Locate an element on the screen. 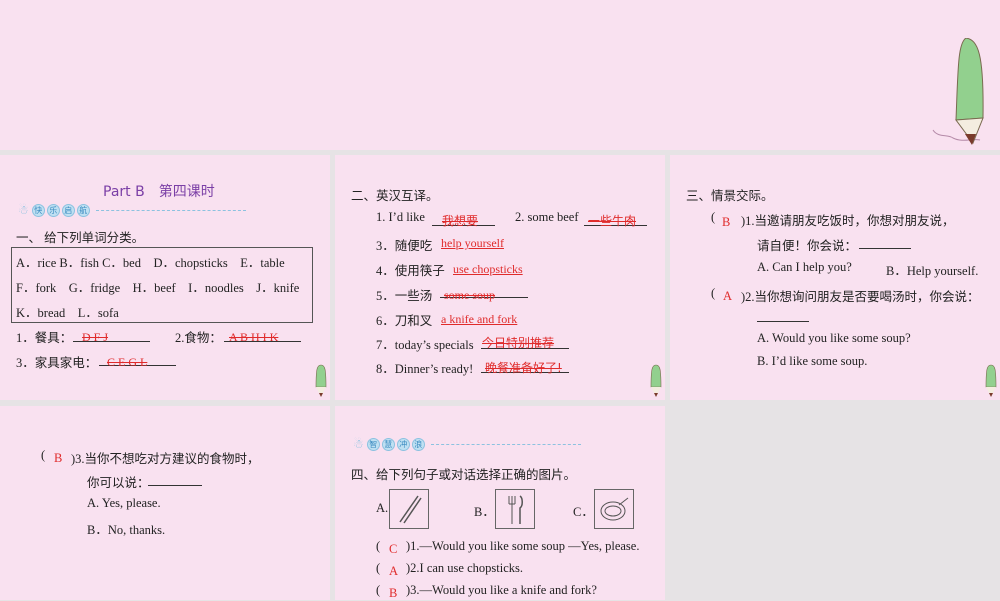 This screenshot has height=601, width=1000. slide-title: Part B 第四课时 is located at coordinates (159, 192).